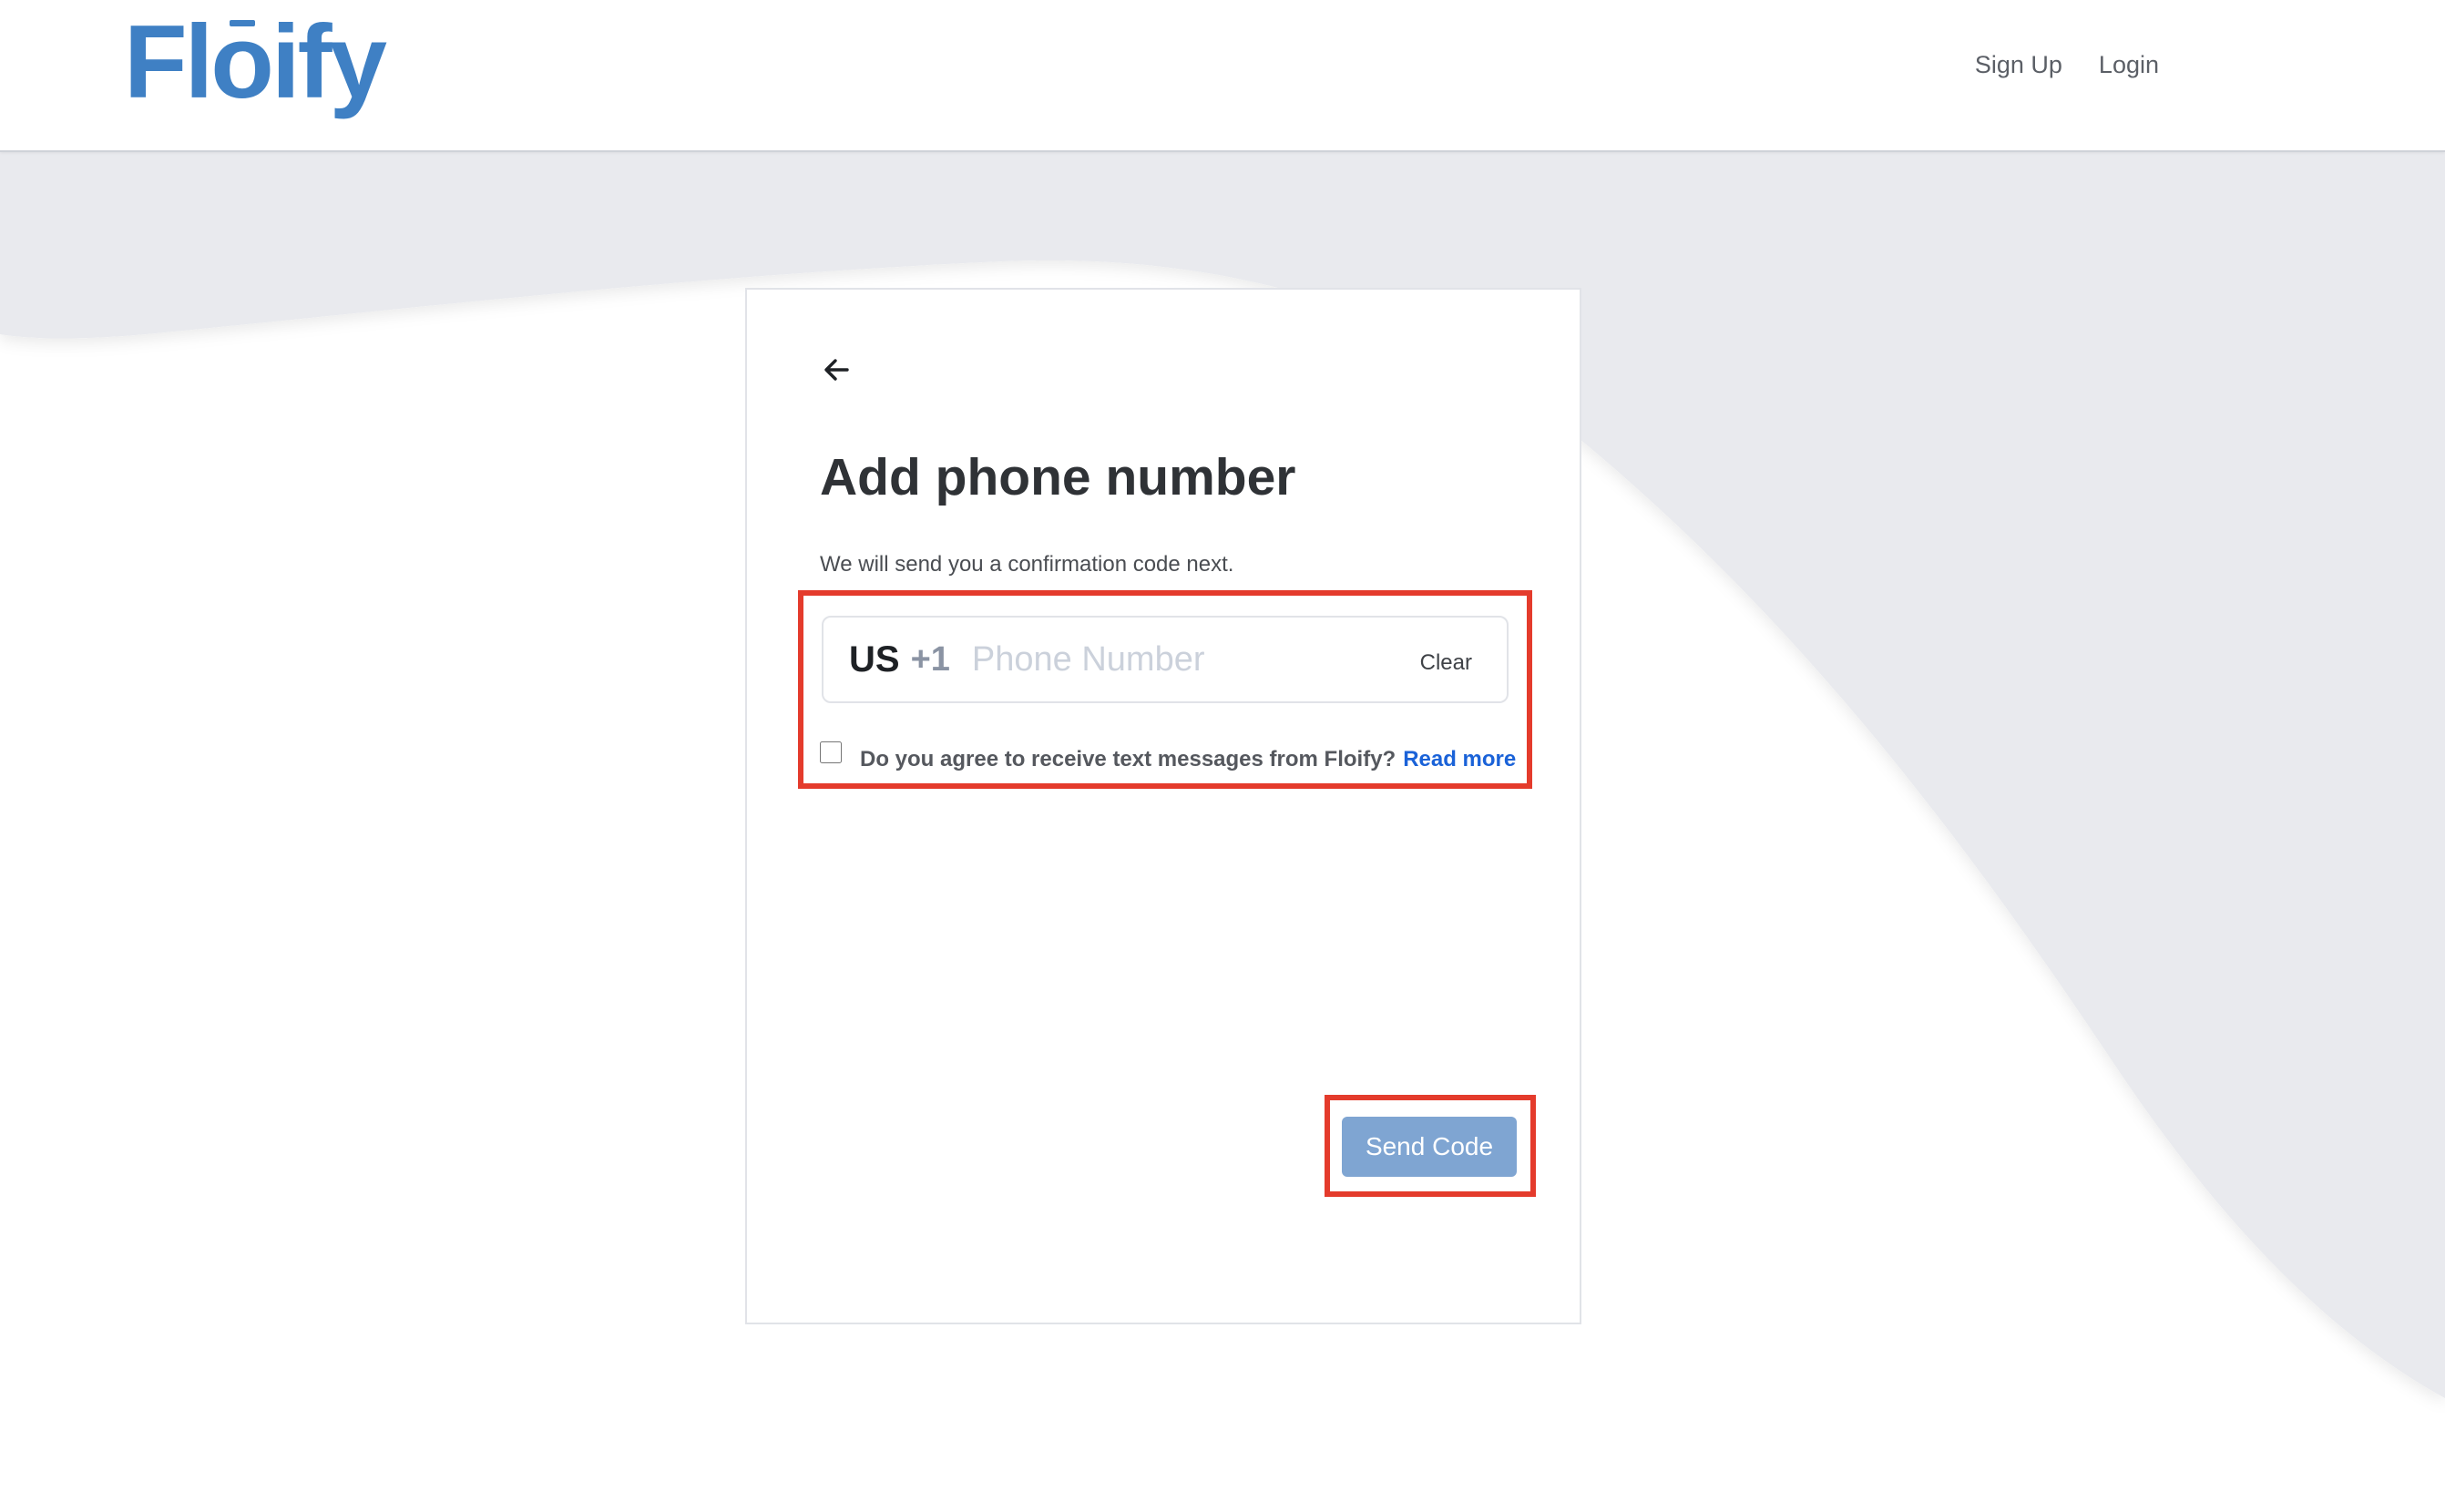 This screenshot has height=1512, width=2445. I want to click on phone-number-input, so click(1172, 659).